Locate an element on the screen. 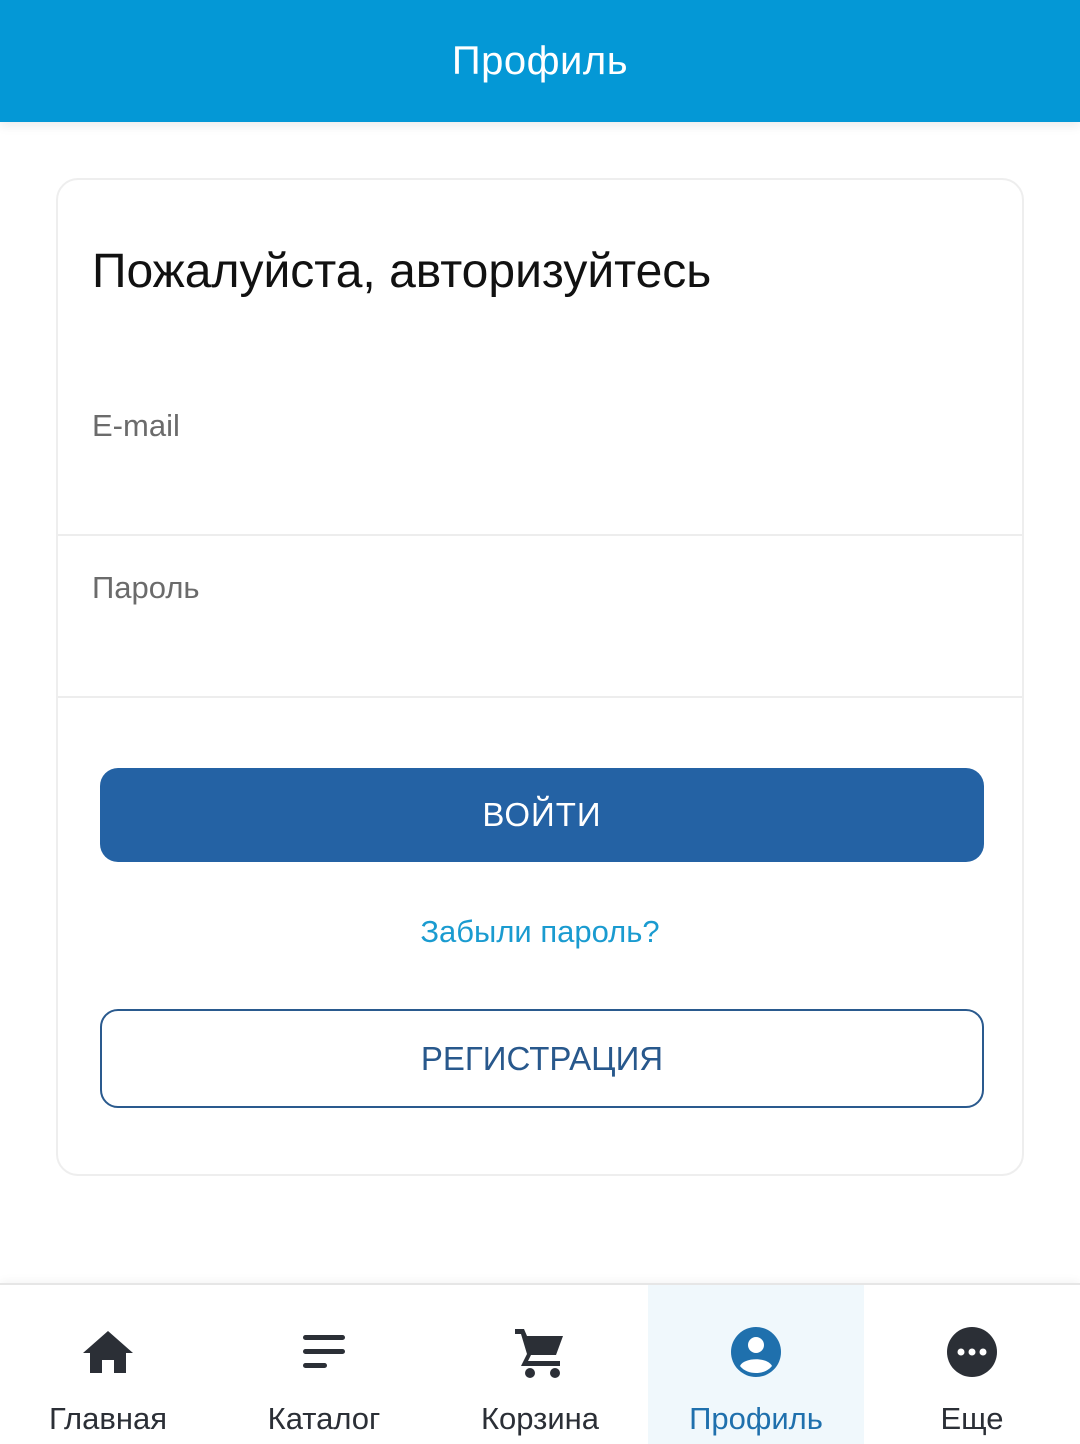  login-button: ВОЙТИ is located at coordinates (542, 815).